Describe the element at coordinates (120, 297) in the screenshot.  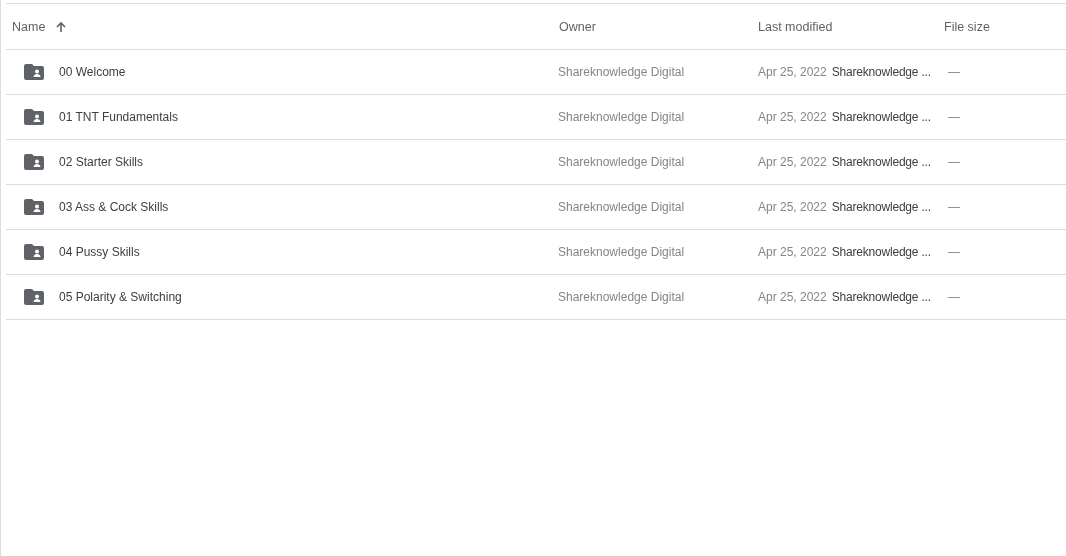
I see `file-name: 05 Polarity & Switching` at that location.